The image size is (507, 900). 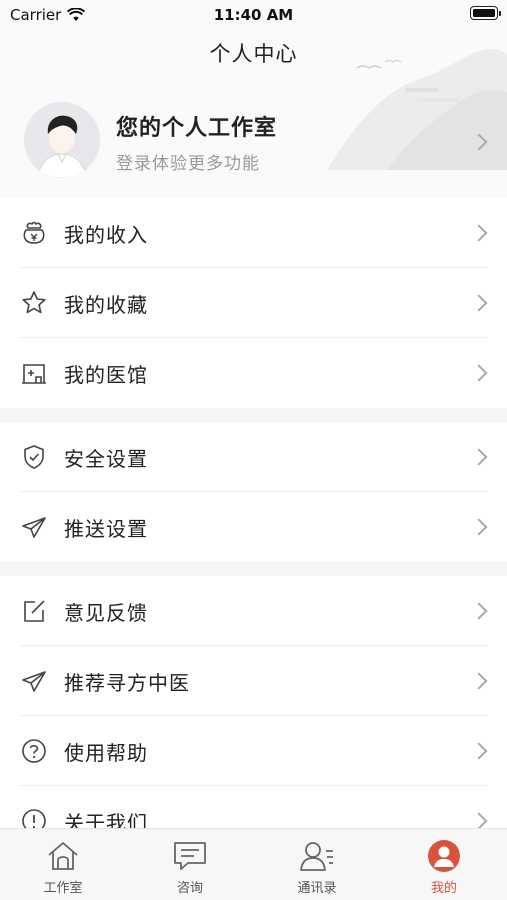 I want to click on menu-item-label: 意见反馈, so click(x=106, y=613).